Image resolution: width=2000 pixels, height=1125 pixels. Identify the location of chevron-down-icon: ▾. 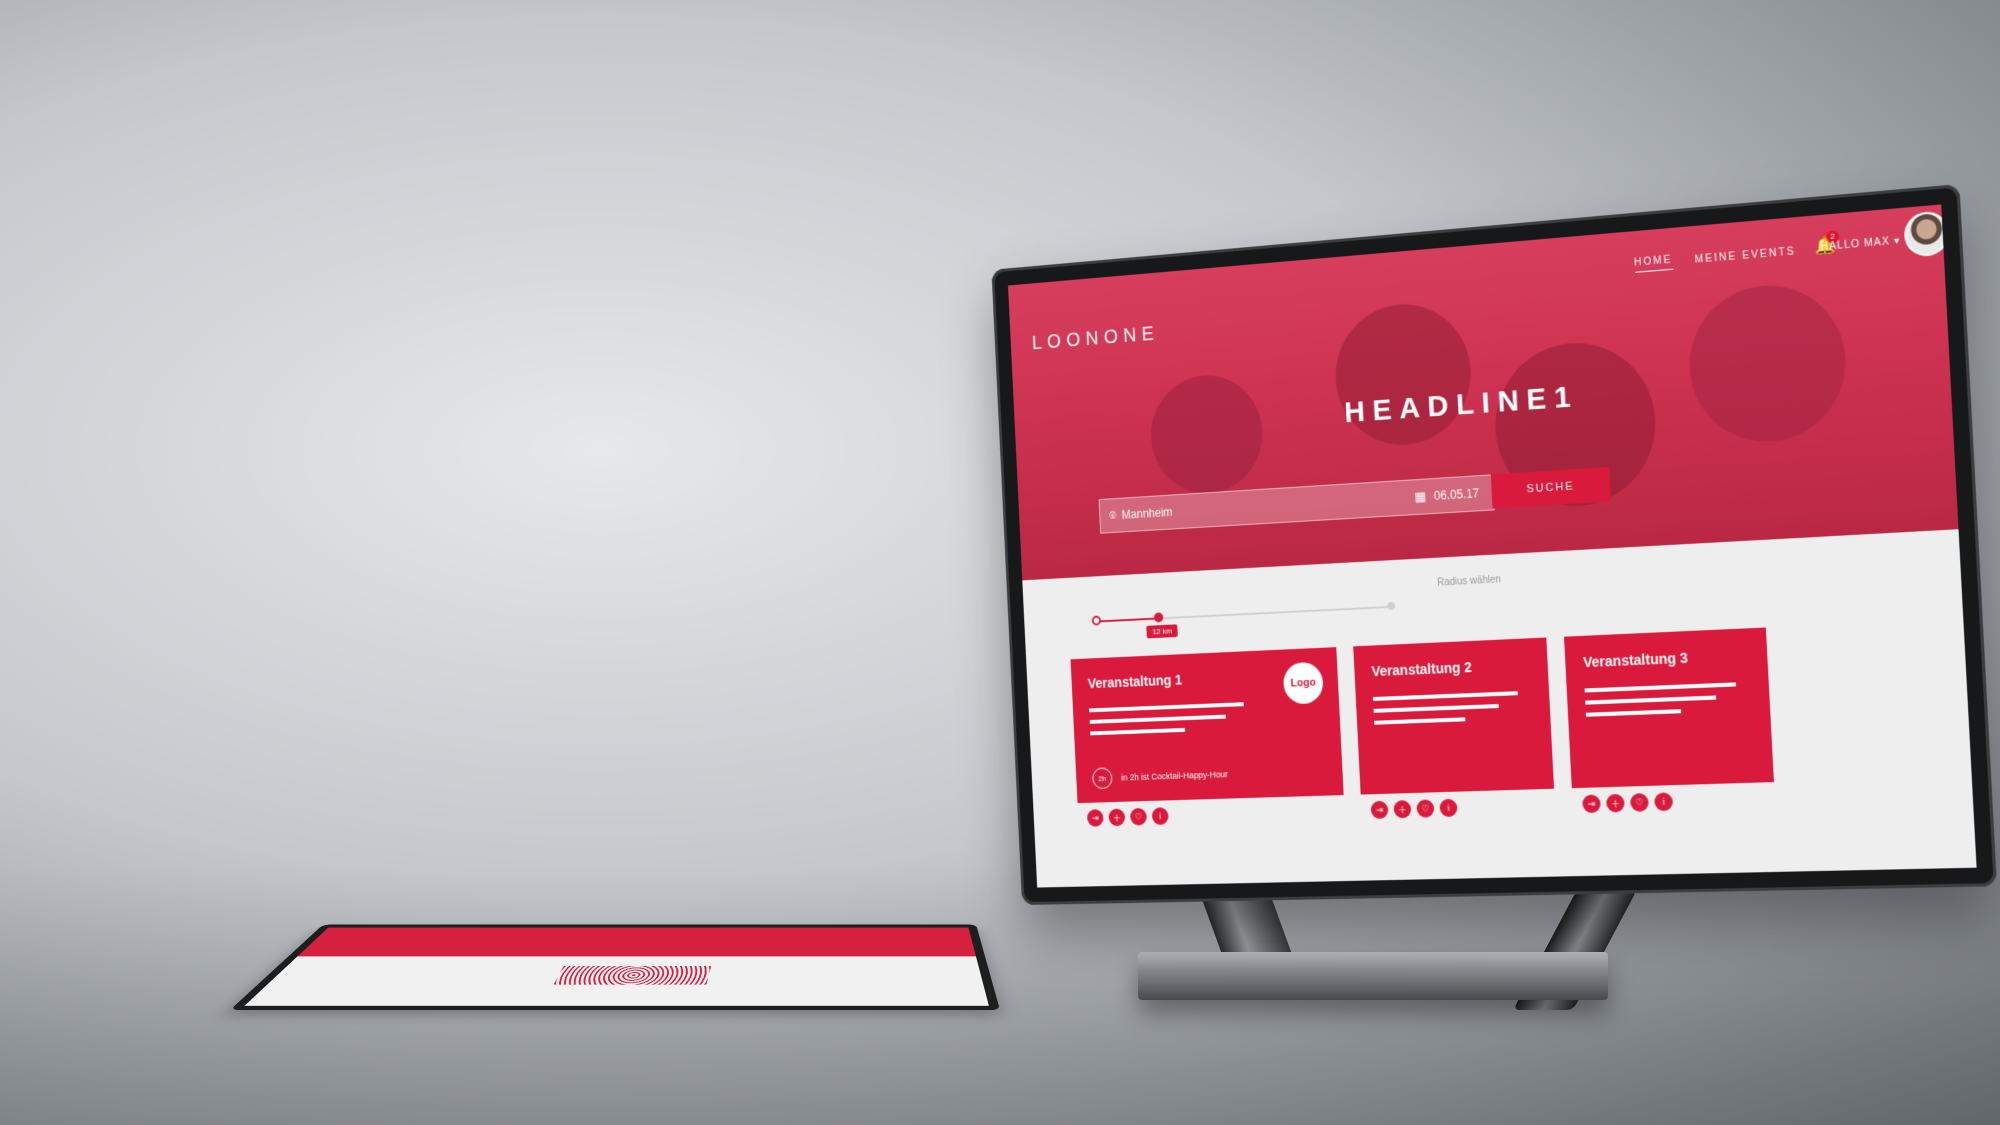
(1897, 241).